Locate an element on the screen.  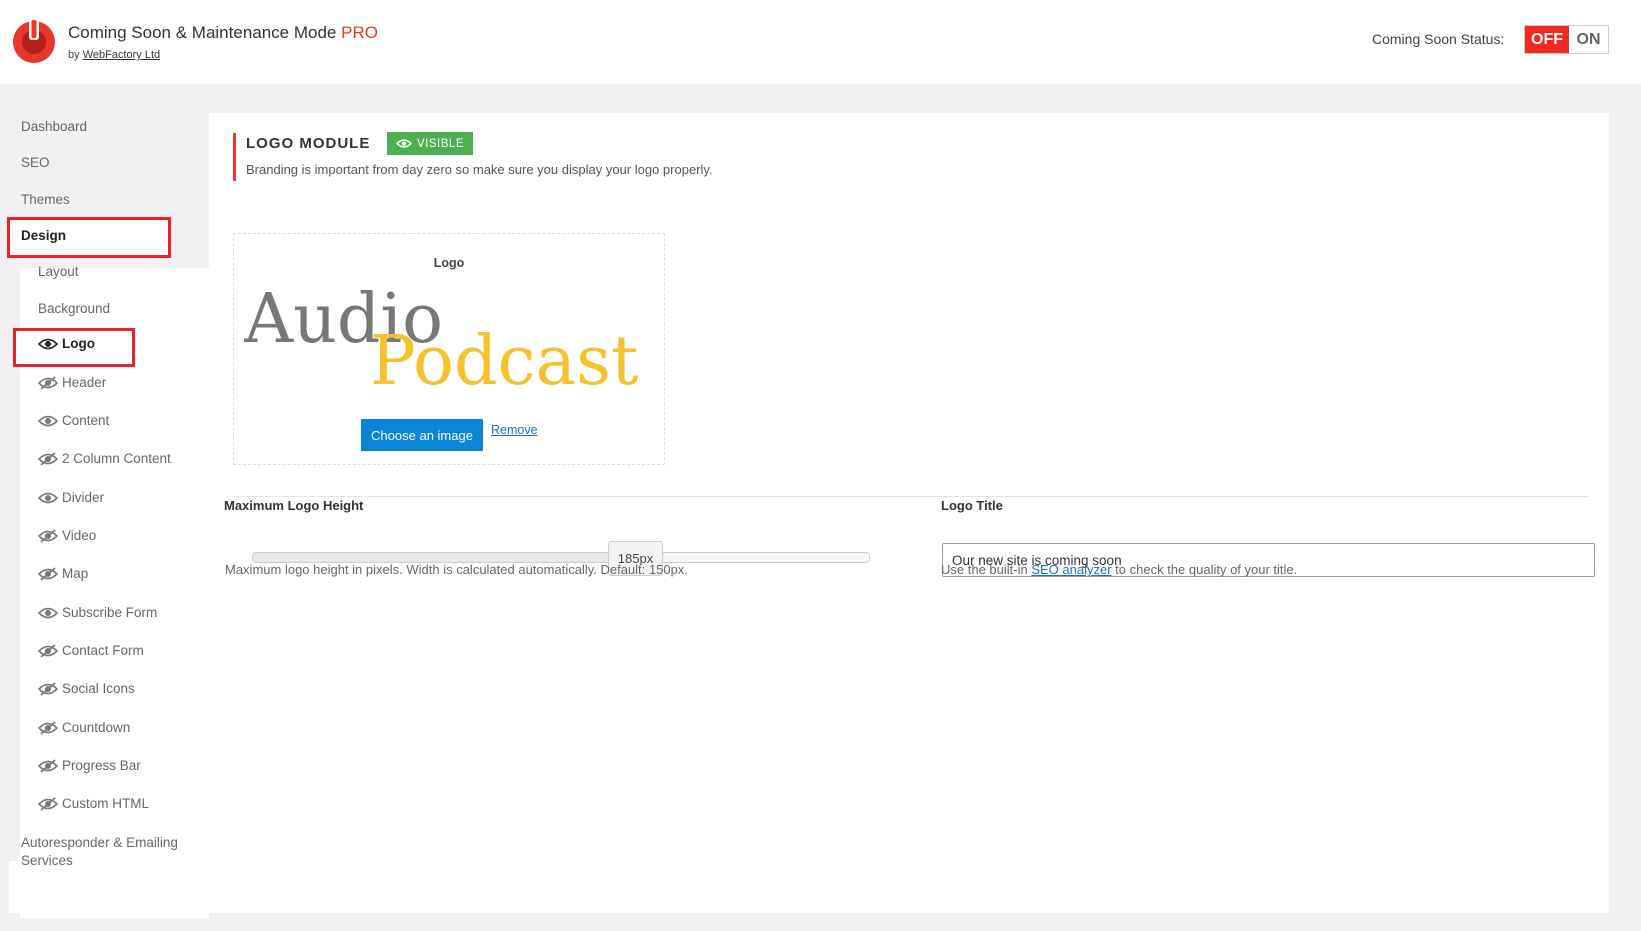
toggle-off: OFF is located at coordinates (1547, 39).